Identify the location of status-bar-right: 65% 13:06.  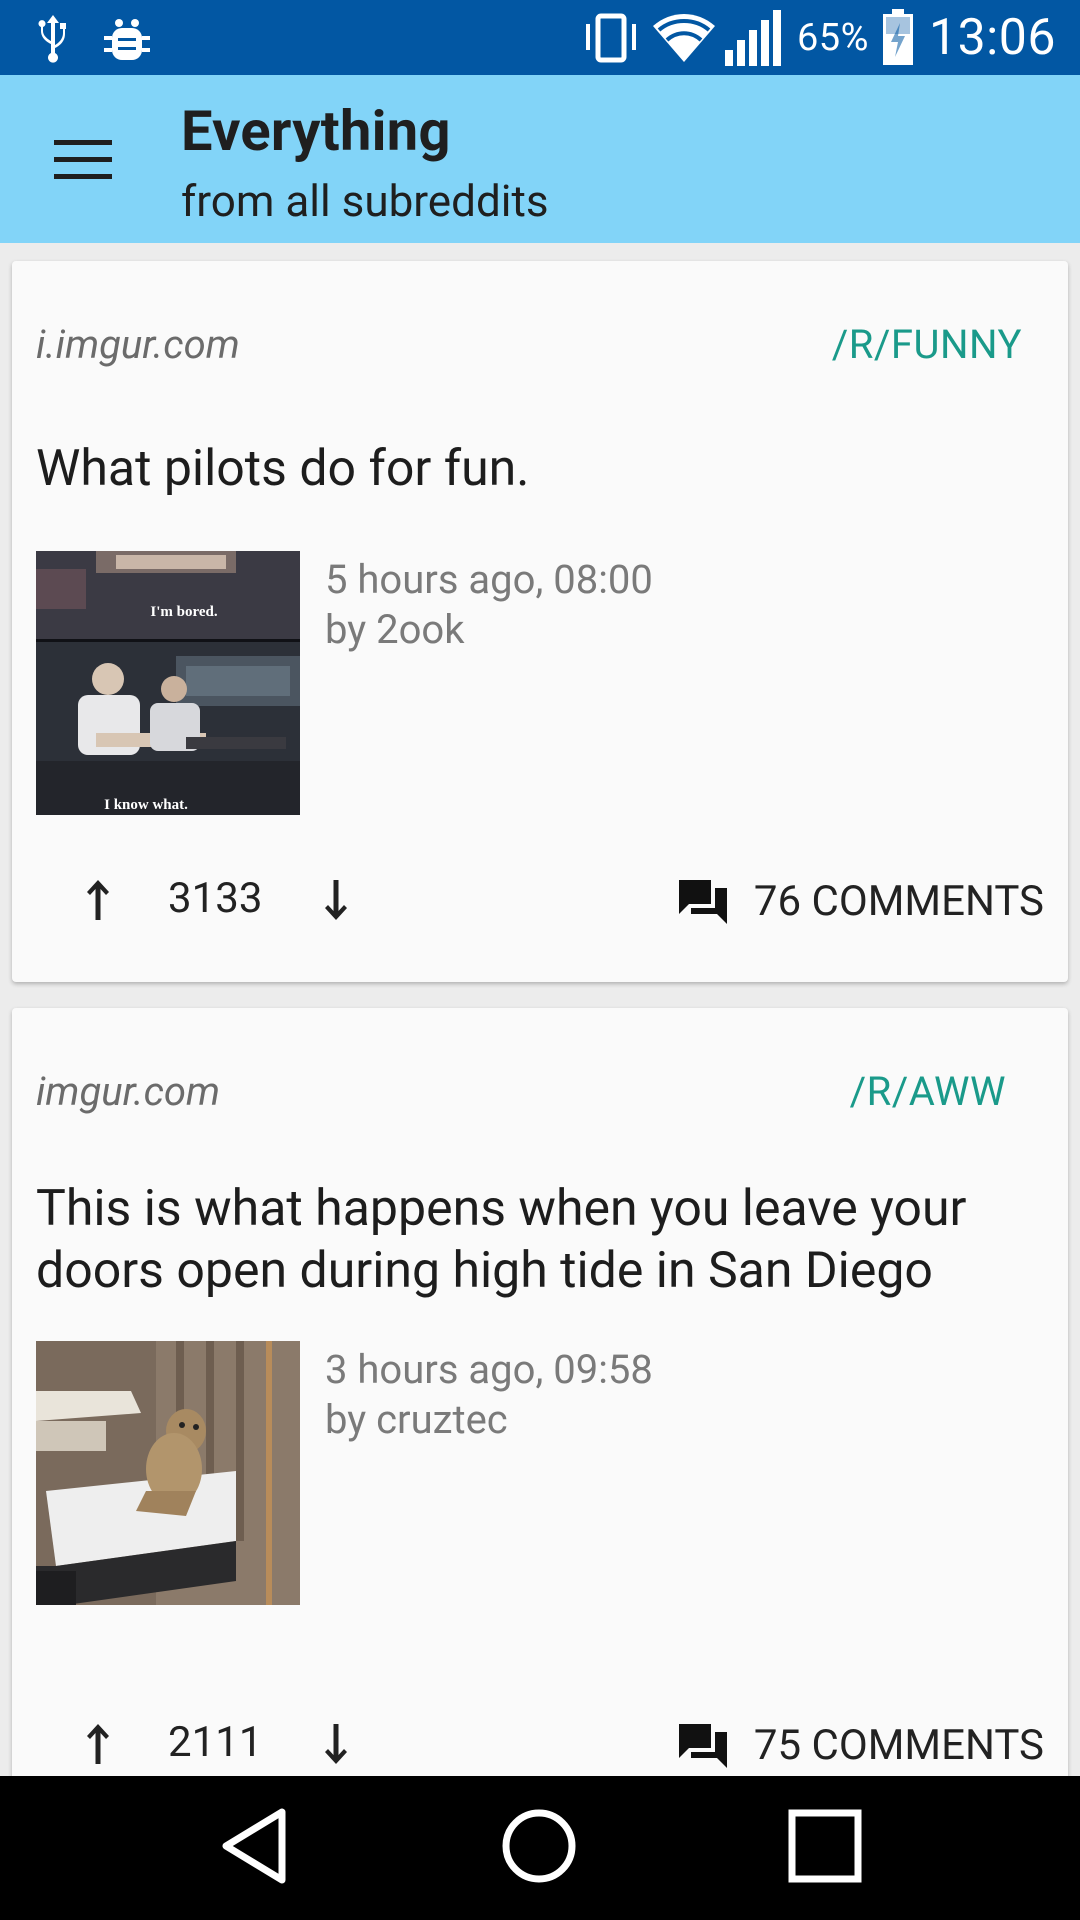
(819, 38).